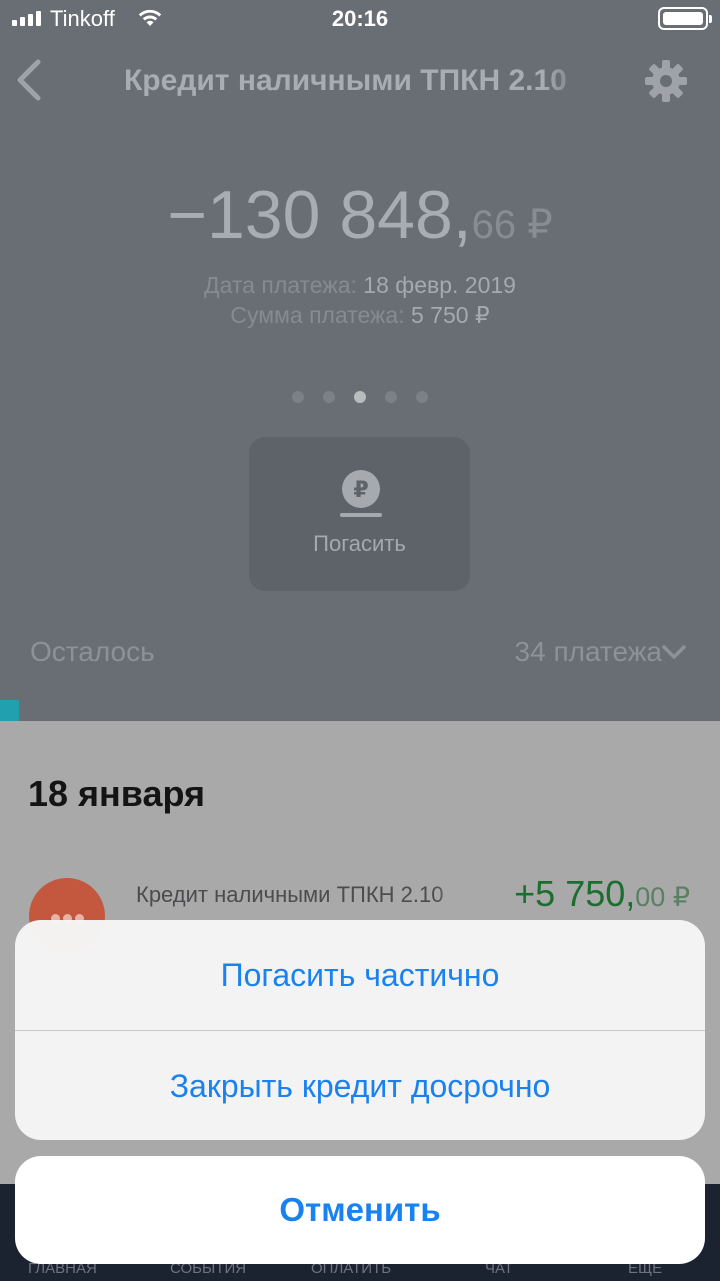 This screenshot has width=720, height=1281. I want to click on payment-sum-row: Сумма платежа: 5 750 ₽, so click(360, 315).